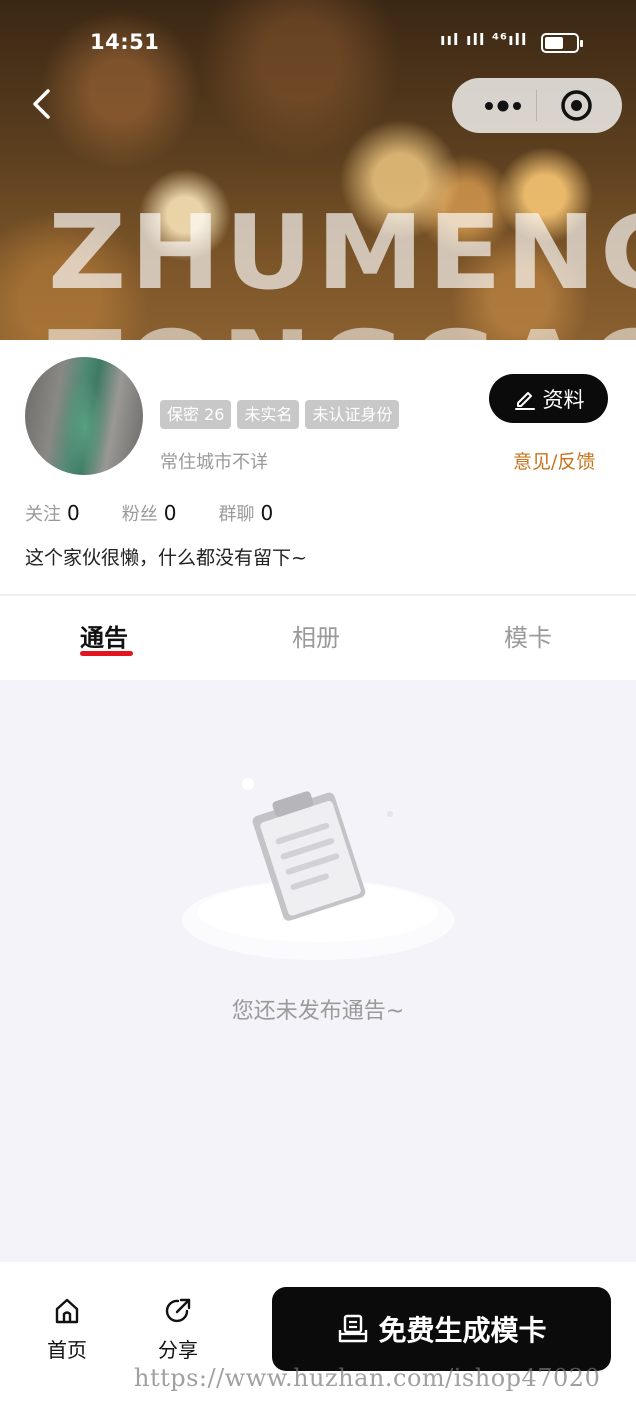 The image size is (636, 1414). I want to click on avatar, so click(84, 416).